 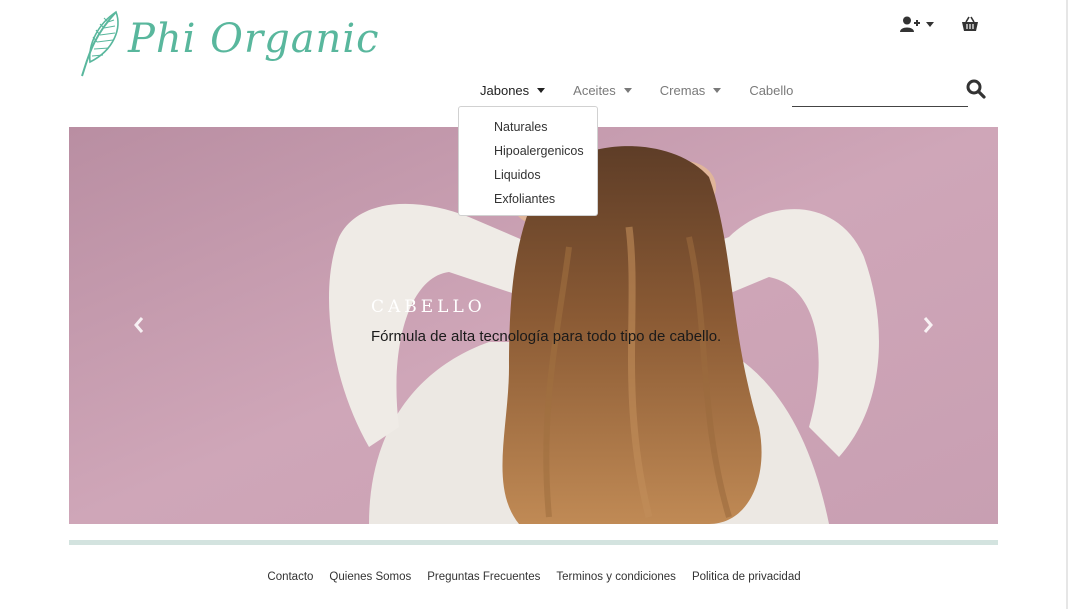 I want to click on brand-logo: Phi Organic, so click(x=228, y=44).